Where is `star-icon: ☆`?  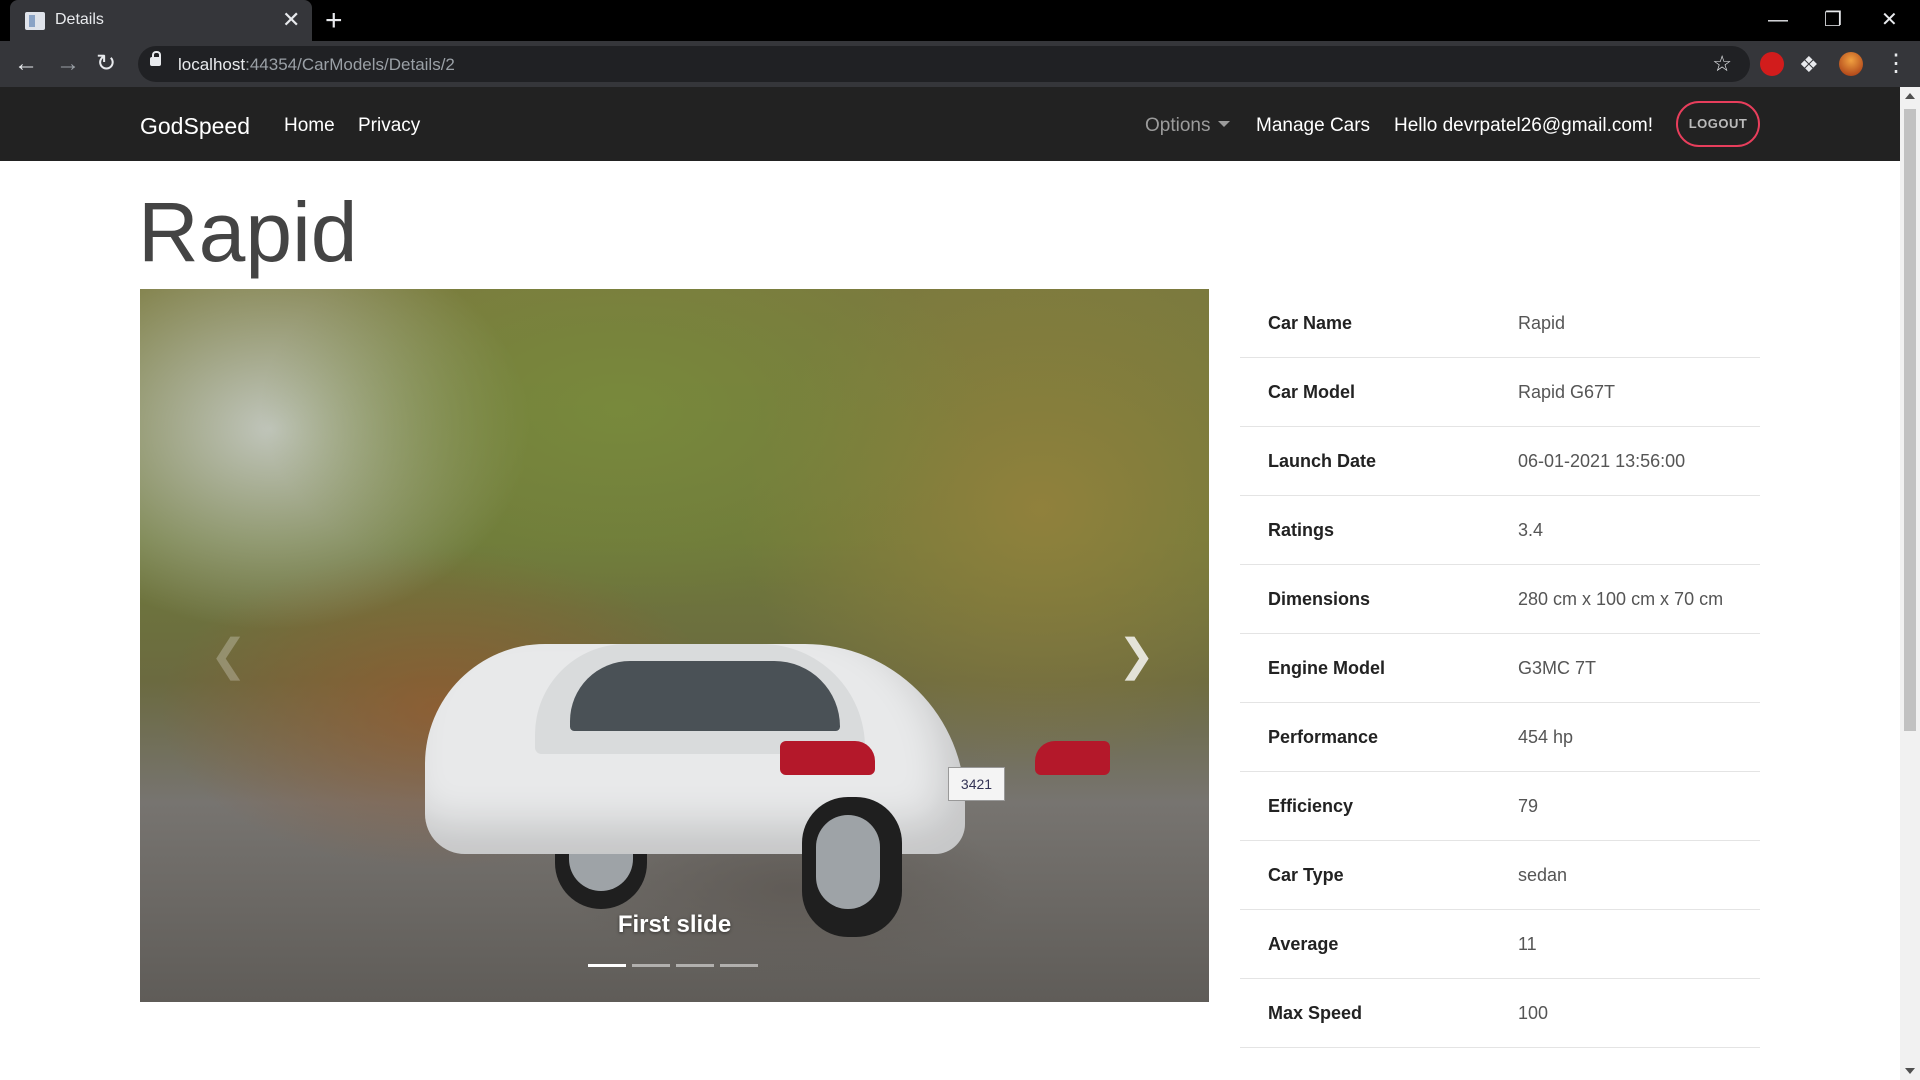
star-icon: ☆ is located at coordinates (1722, 64).